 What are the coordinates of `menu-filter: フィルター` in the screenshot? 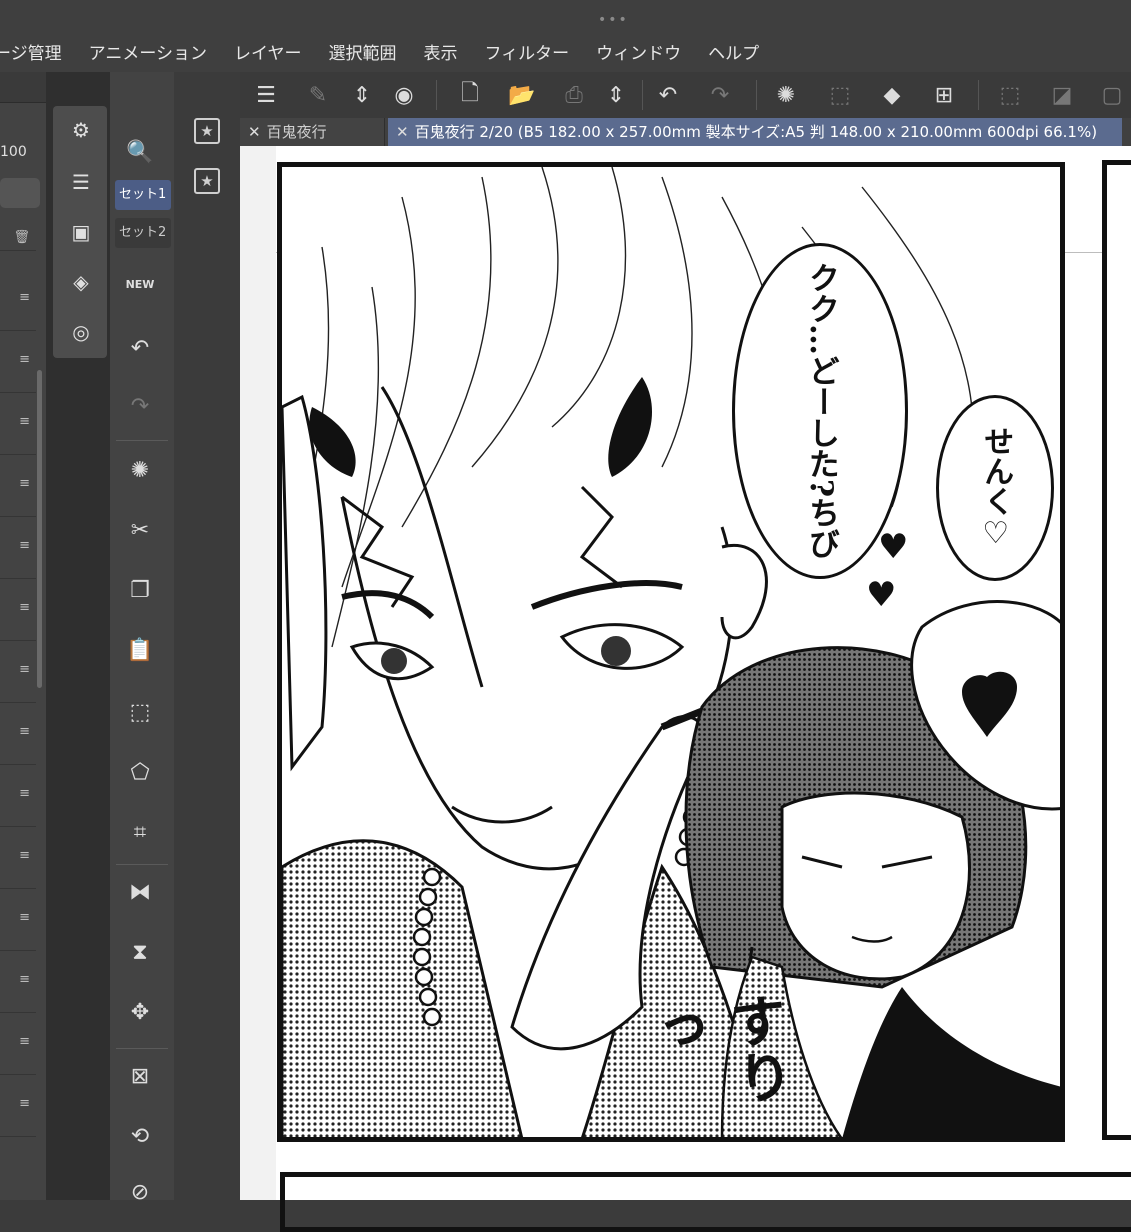 It's located at (527, 54).